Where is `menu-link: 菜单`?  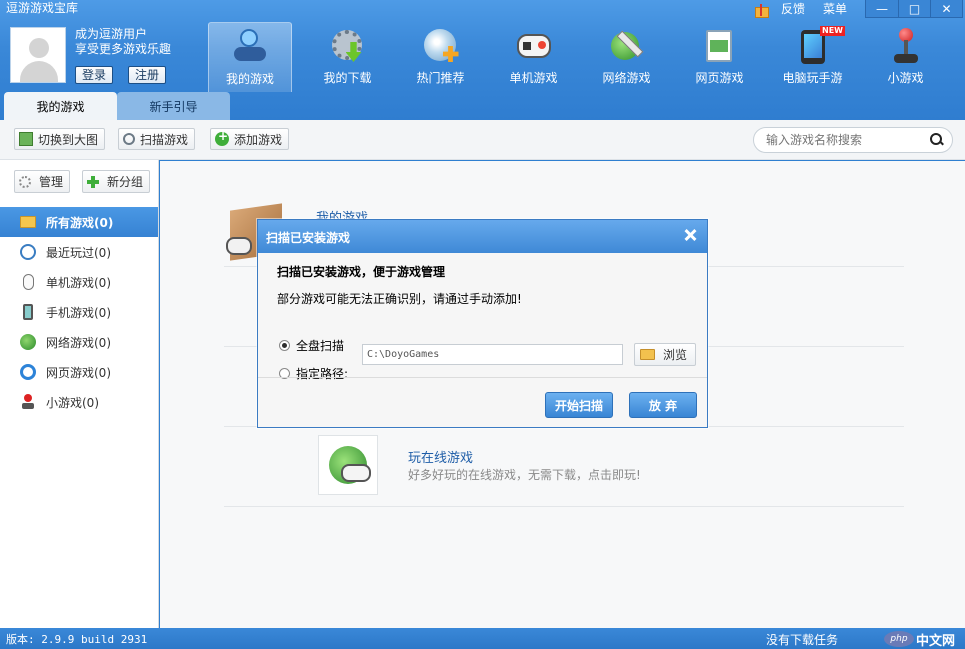
menu-link: 菜单 is located at coordinates (835, 9).